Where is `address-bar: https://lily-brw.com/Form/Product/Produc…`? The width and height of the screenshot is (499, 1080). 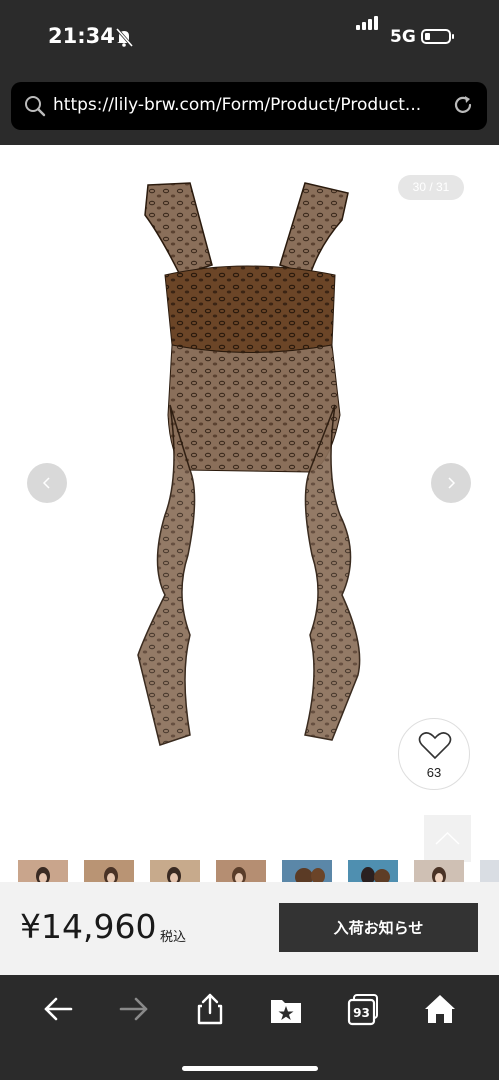 address-bar: https://lily-brw.com/Form/Product/Produc… is located at coordinates (249, 106).